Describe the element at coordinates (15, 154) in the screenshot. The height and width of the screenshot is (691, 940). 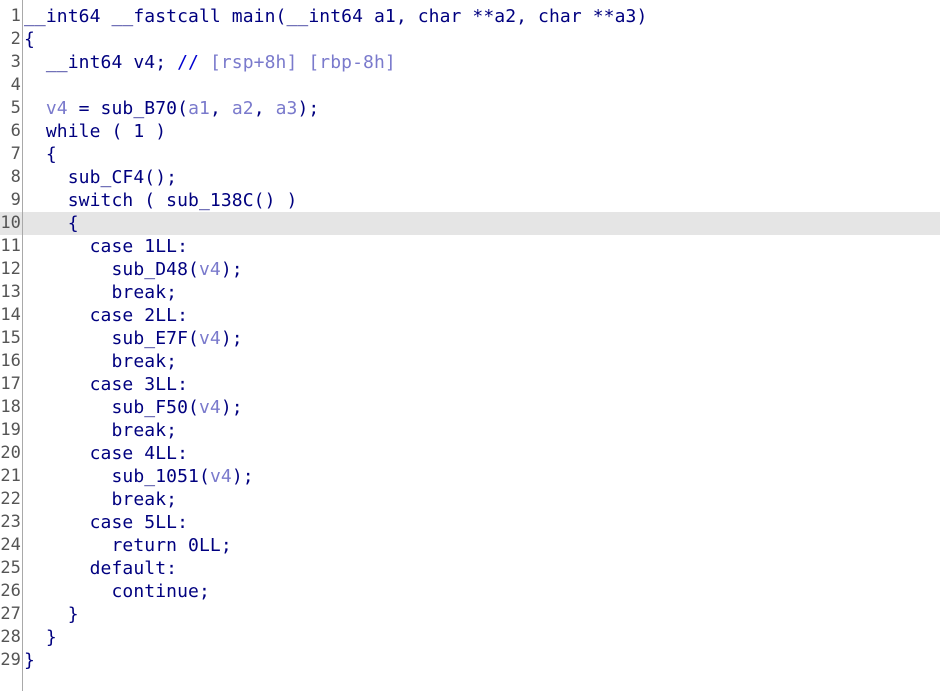
I see `line-number: 7` at that location.